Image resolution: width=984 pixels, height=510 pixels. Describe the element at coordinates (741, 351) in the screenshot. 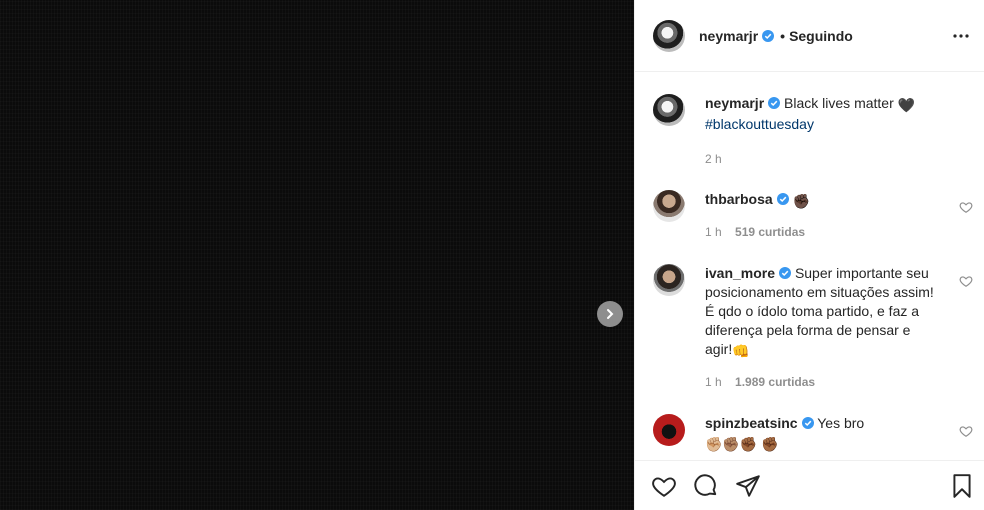

I see `comment-emoji: 👊` at that location.